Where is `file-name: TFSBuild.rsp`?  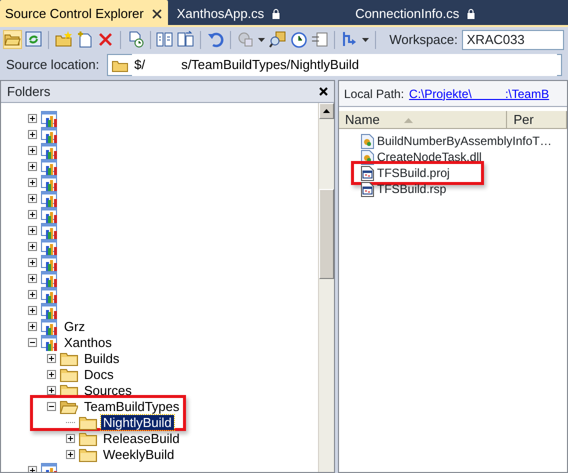
file-name: TFSBuild.rsp is located at coordinates (411, 189).